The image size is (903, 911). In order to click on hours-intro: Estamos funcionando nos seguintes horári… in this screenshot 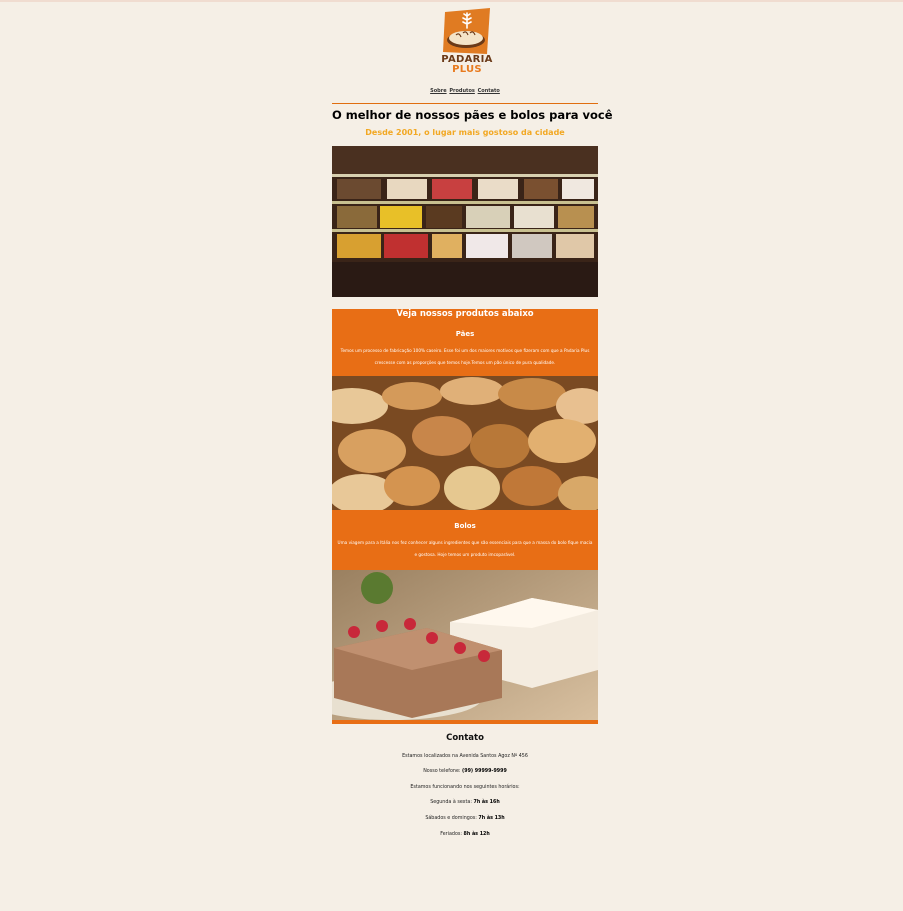, I will do `click(465, 787)`.